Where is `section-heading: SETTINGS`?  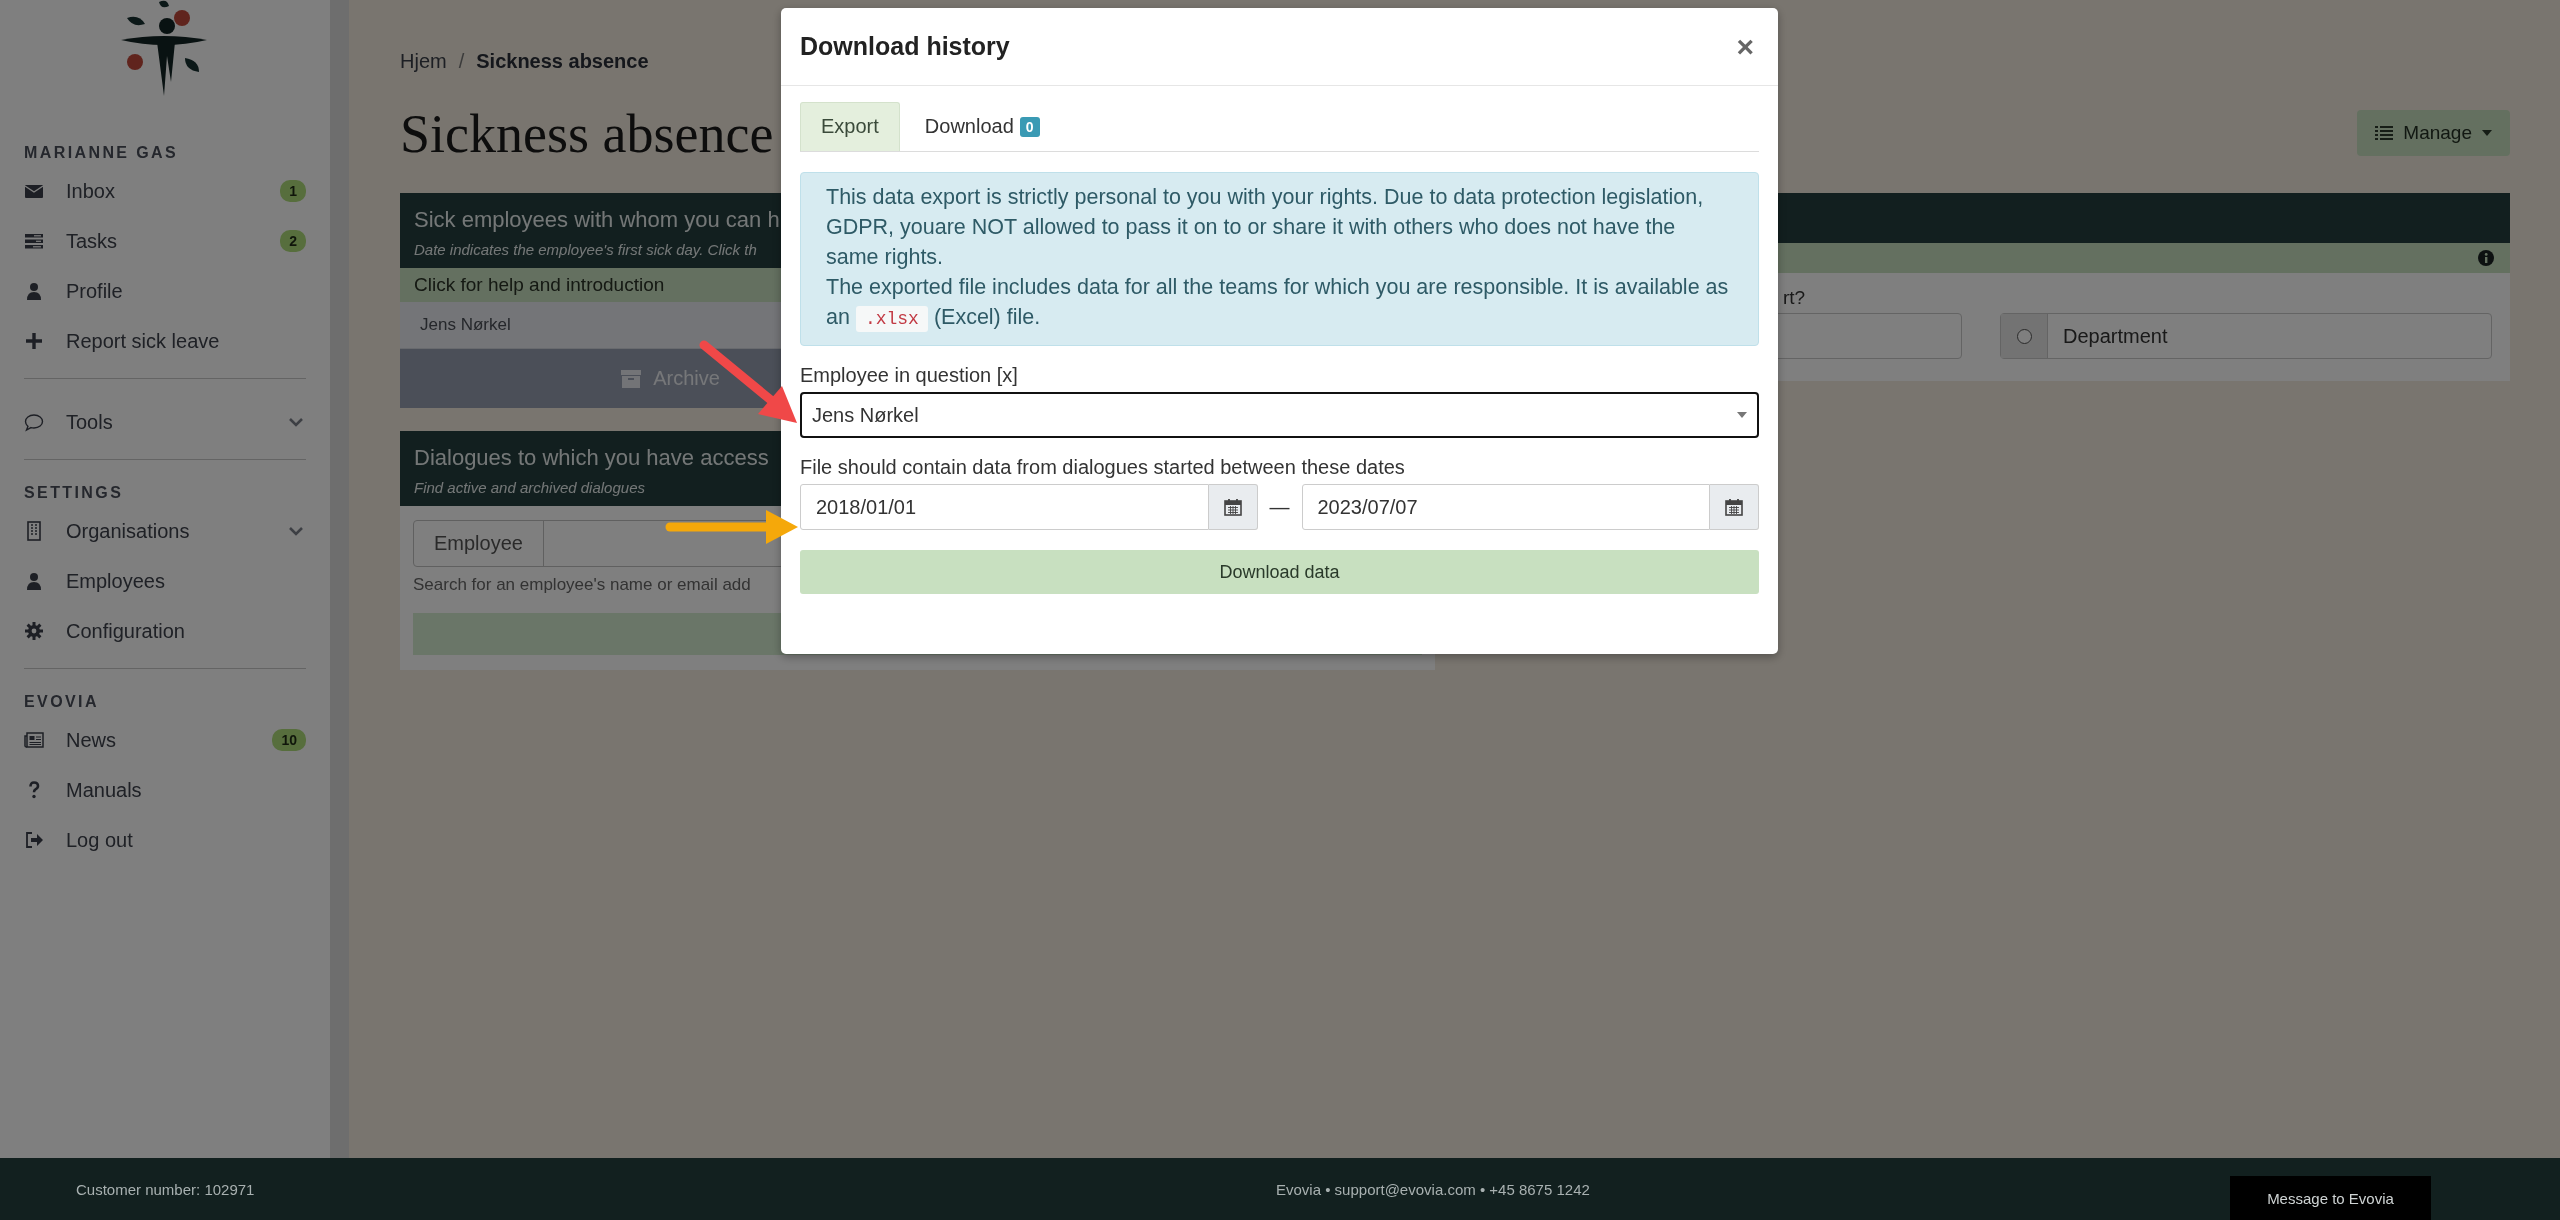 section-heading: SETTINGS is located at coordinates (74, 493).